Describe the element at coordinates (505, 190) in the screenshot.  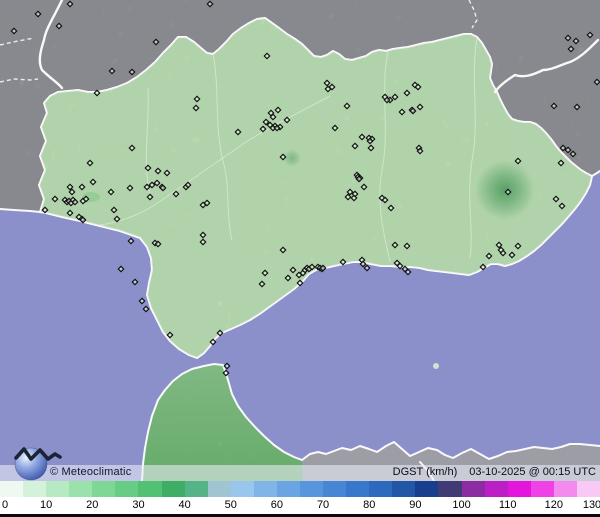
I see `gust-hotspot` at that location.